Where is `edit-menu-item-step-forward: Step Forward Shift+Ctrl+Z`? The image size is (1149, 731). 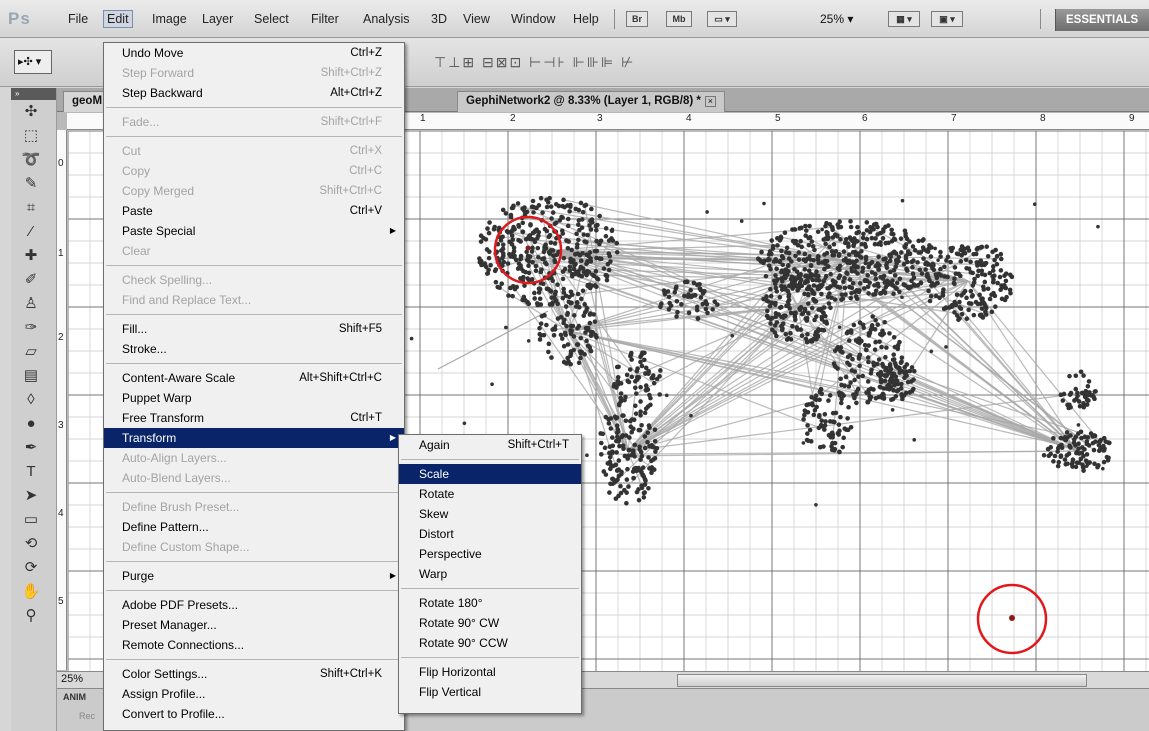 edit-menu-item-step-forward: Step Forward Shift+Ctrl+Z is located at coordinates (254, 73).